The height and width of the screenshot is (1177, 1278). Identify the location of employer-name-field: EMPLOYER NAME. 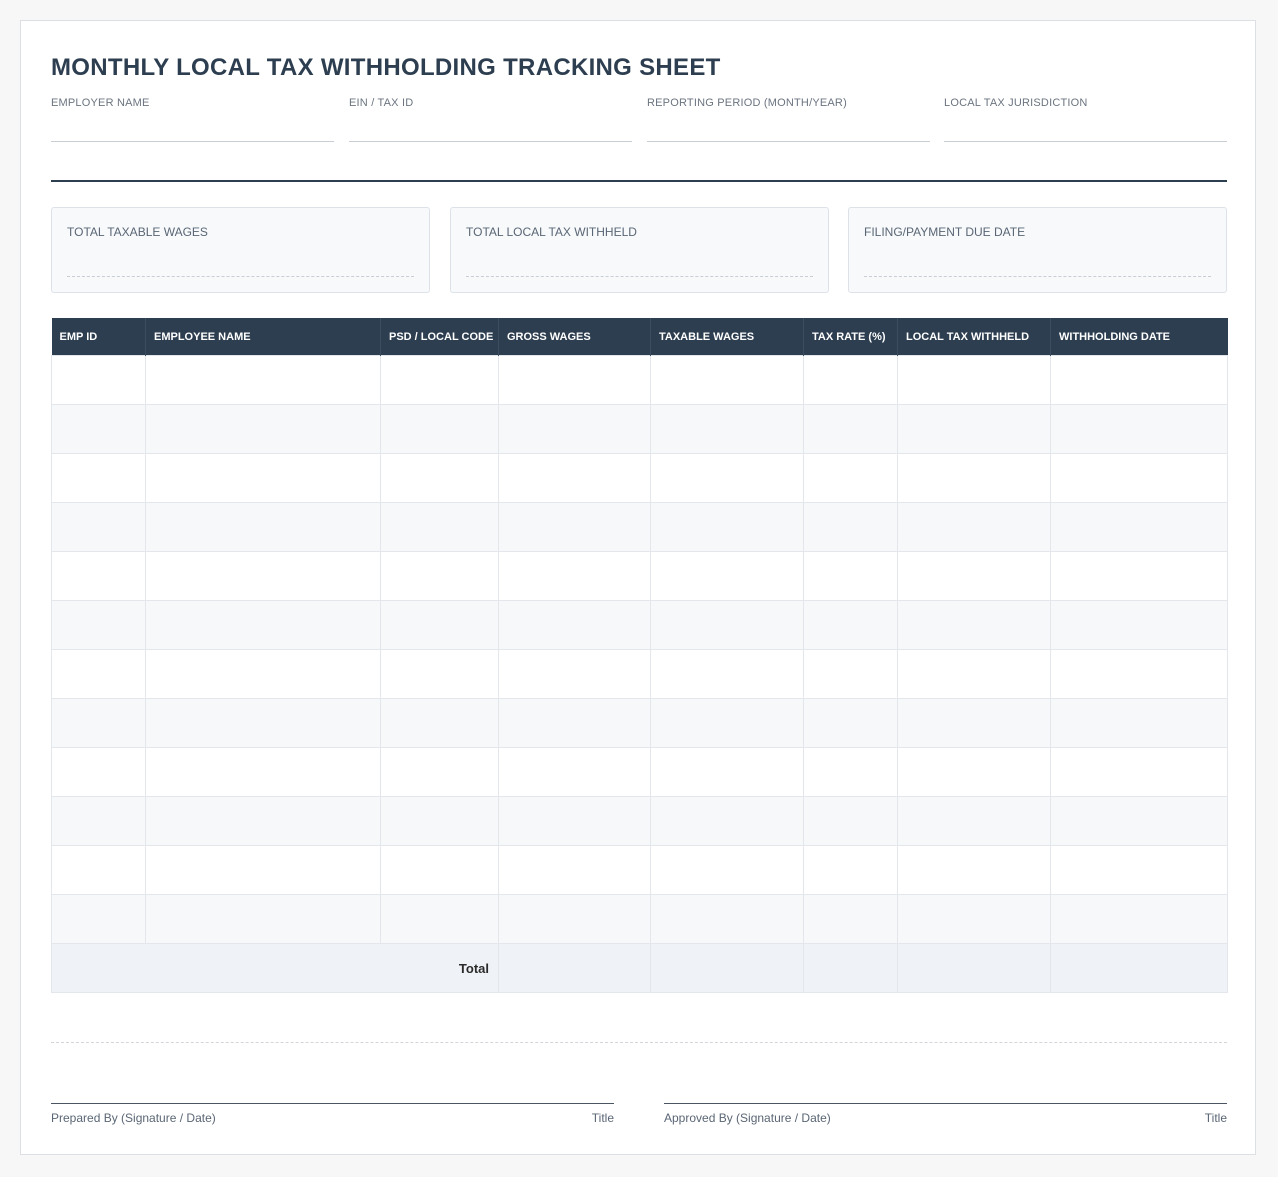
(192, 119).